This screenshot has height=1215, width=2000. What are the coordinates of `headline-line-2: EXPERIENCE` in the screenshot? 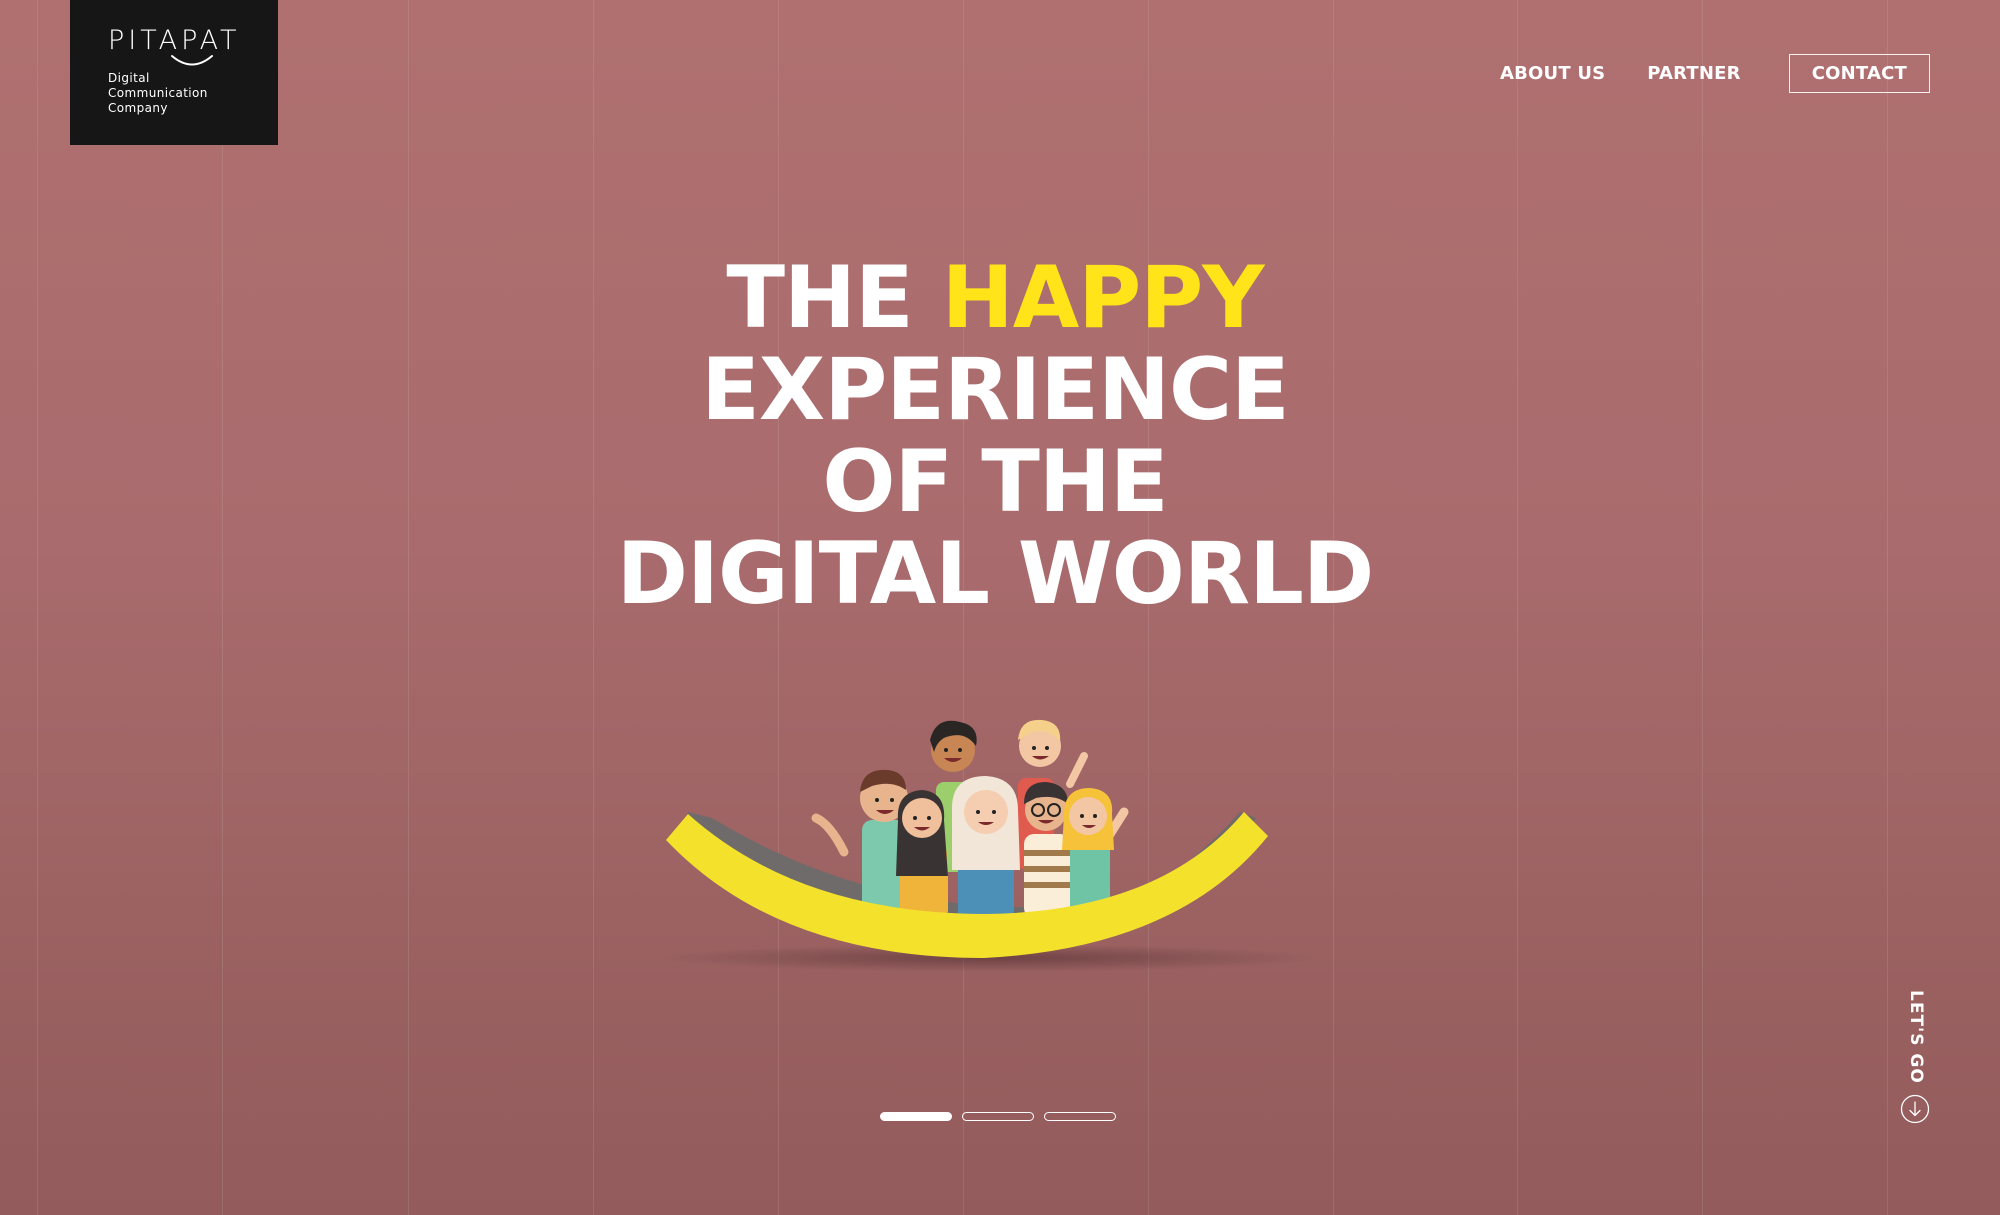 It's located at (995, 390).